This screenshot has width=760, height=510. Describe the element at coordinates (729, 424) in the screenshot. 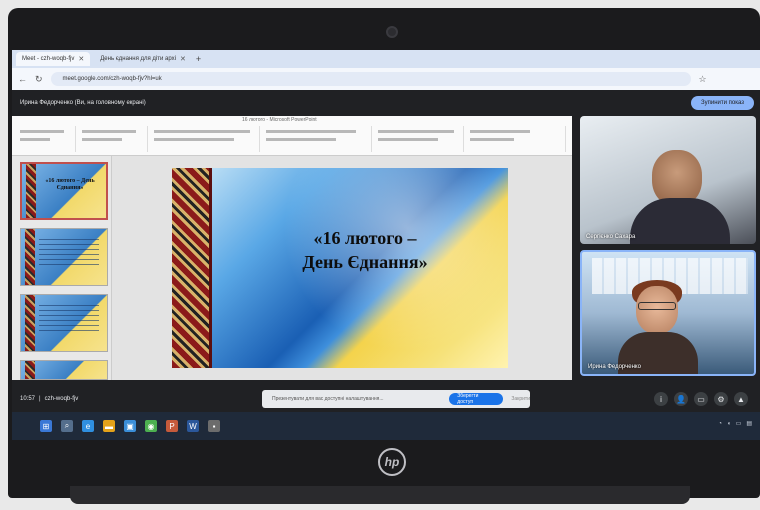

I see `volume-icon: ◖` at that location.